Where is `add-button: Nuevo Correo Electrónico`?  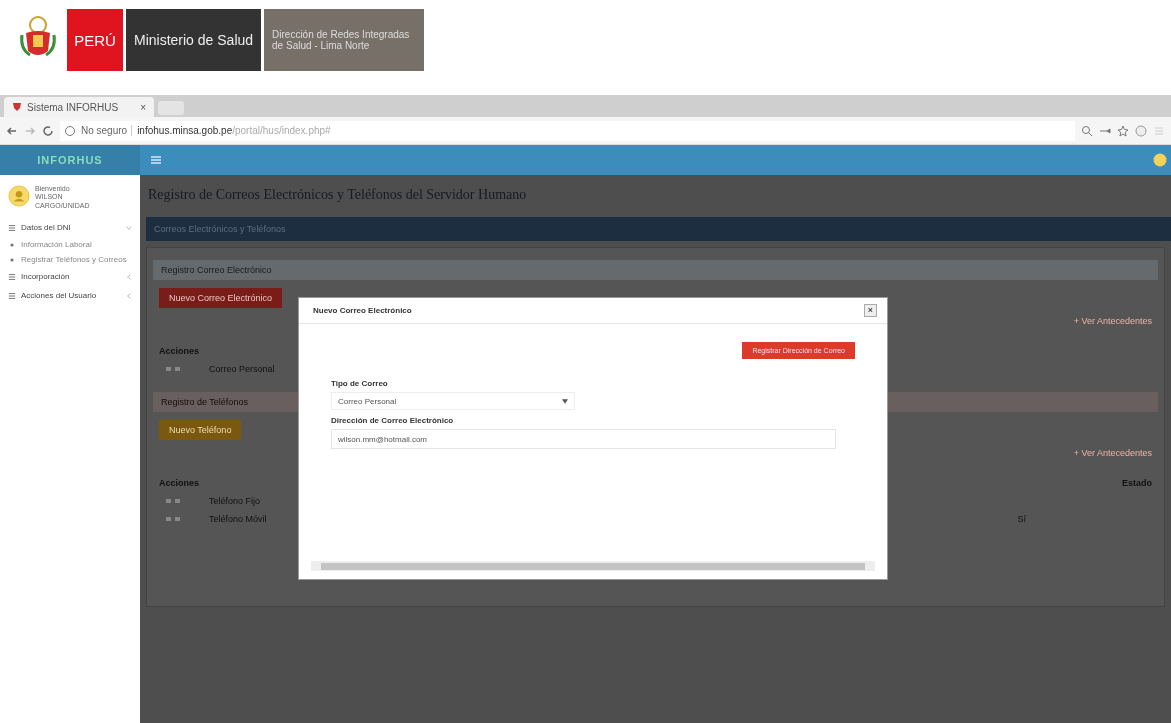
add-button: Nuevo Correo Electrónico is located at coordinates (221, 298).